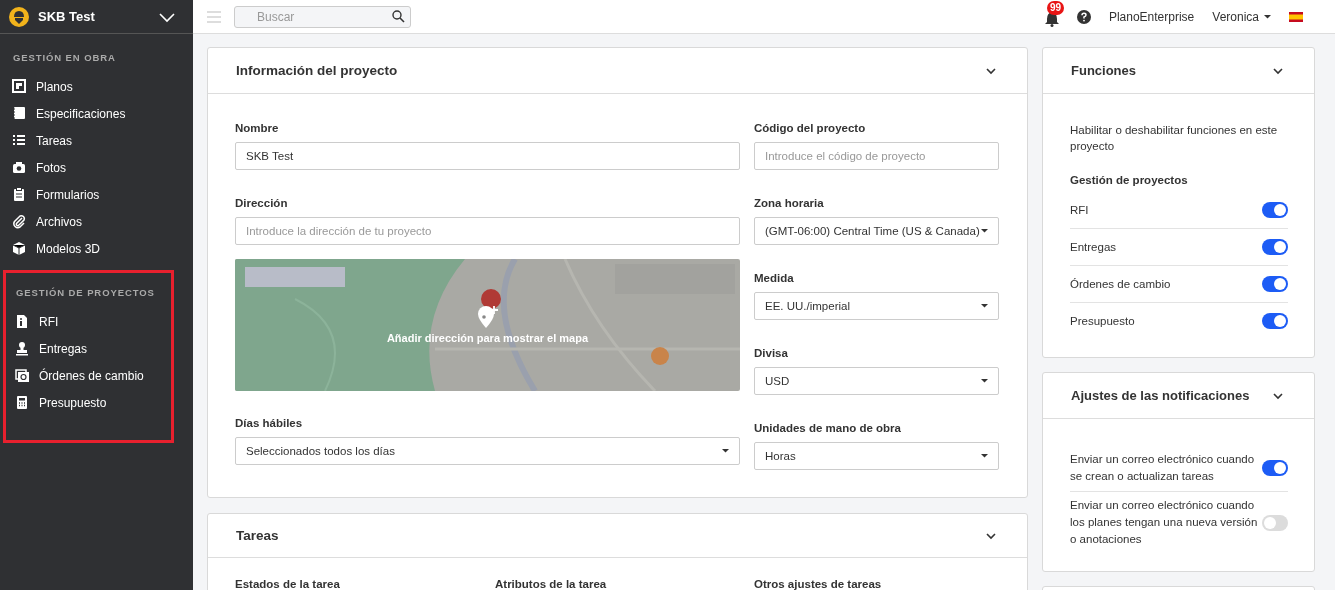 The image size is (1335, 590). Describe the element at coordinates (876, 456) in the screenshot. I see `dropdown: Horas` at that location.